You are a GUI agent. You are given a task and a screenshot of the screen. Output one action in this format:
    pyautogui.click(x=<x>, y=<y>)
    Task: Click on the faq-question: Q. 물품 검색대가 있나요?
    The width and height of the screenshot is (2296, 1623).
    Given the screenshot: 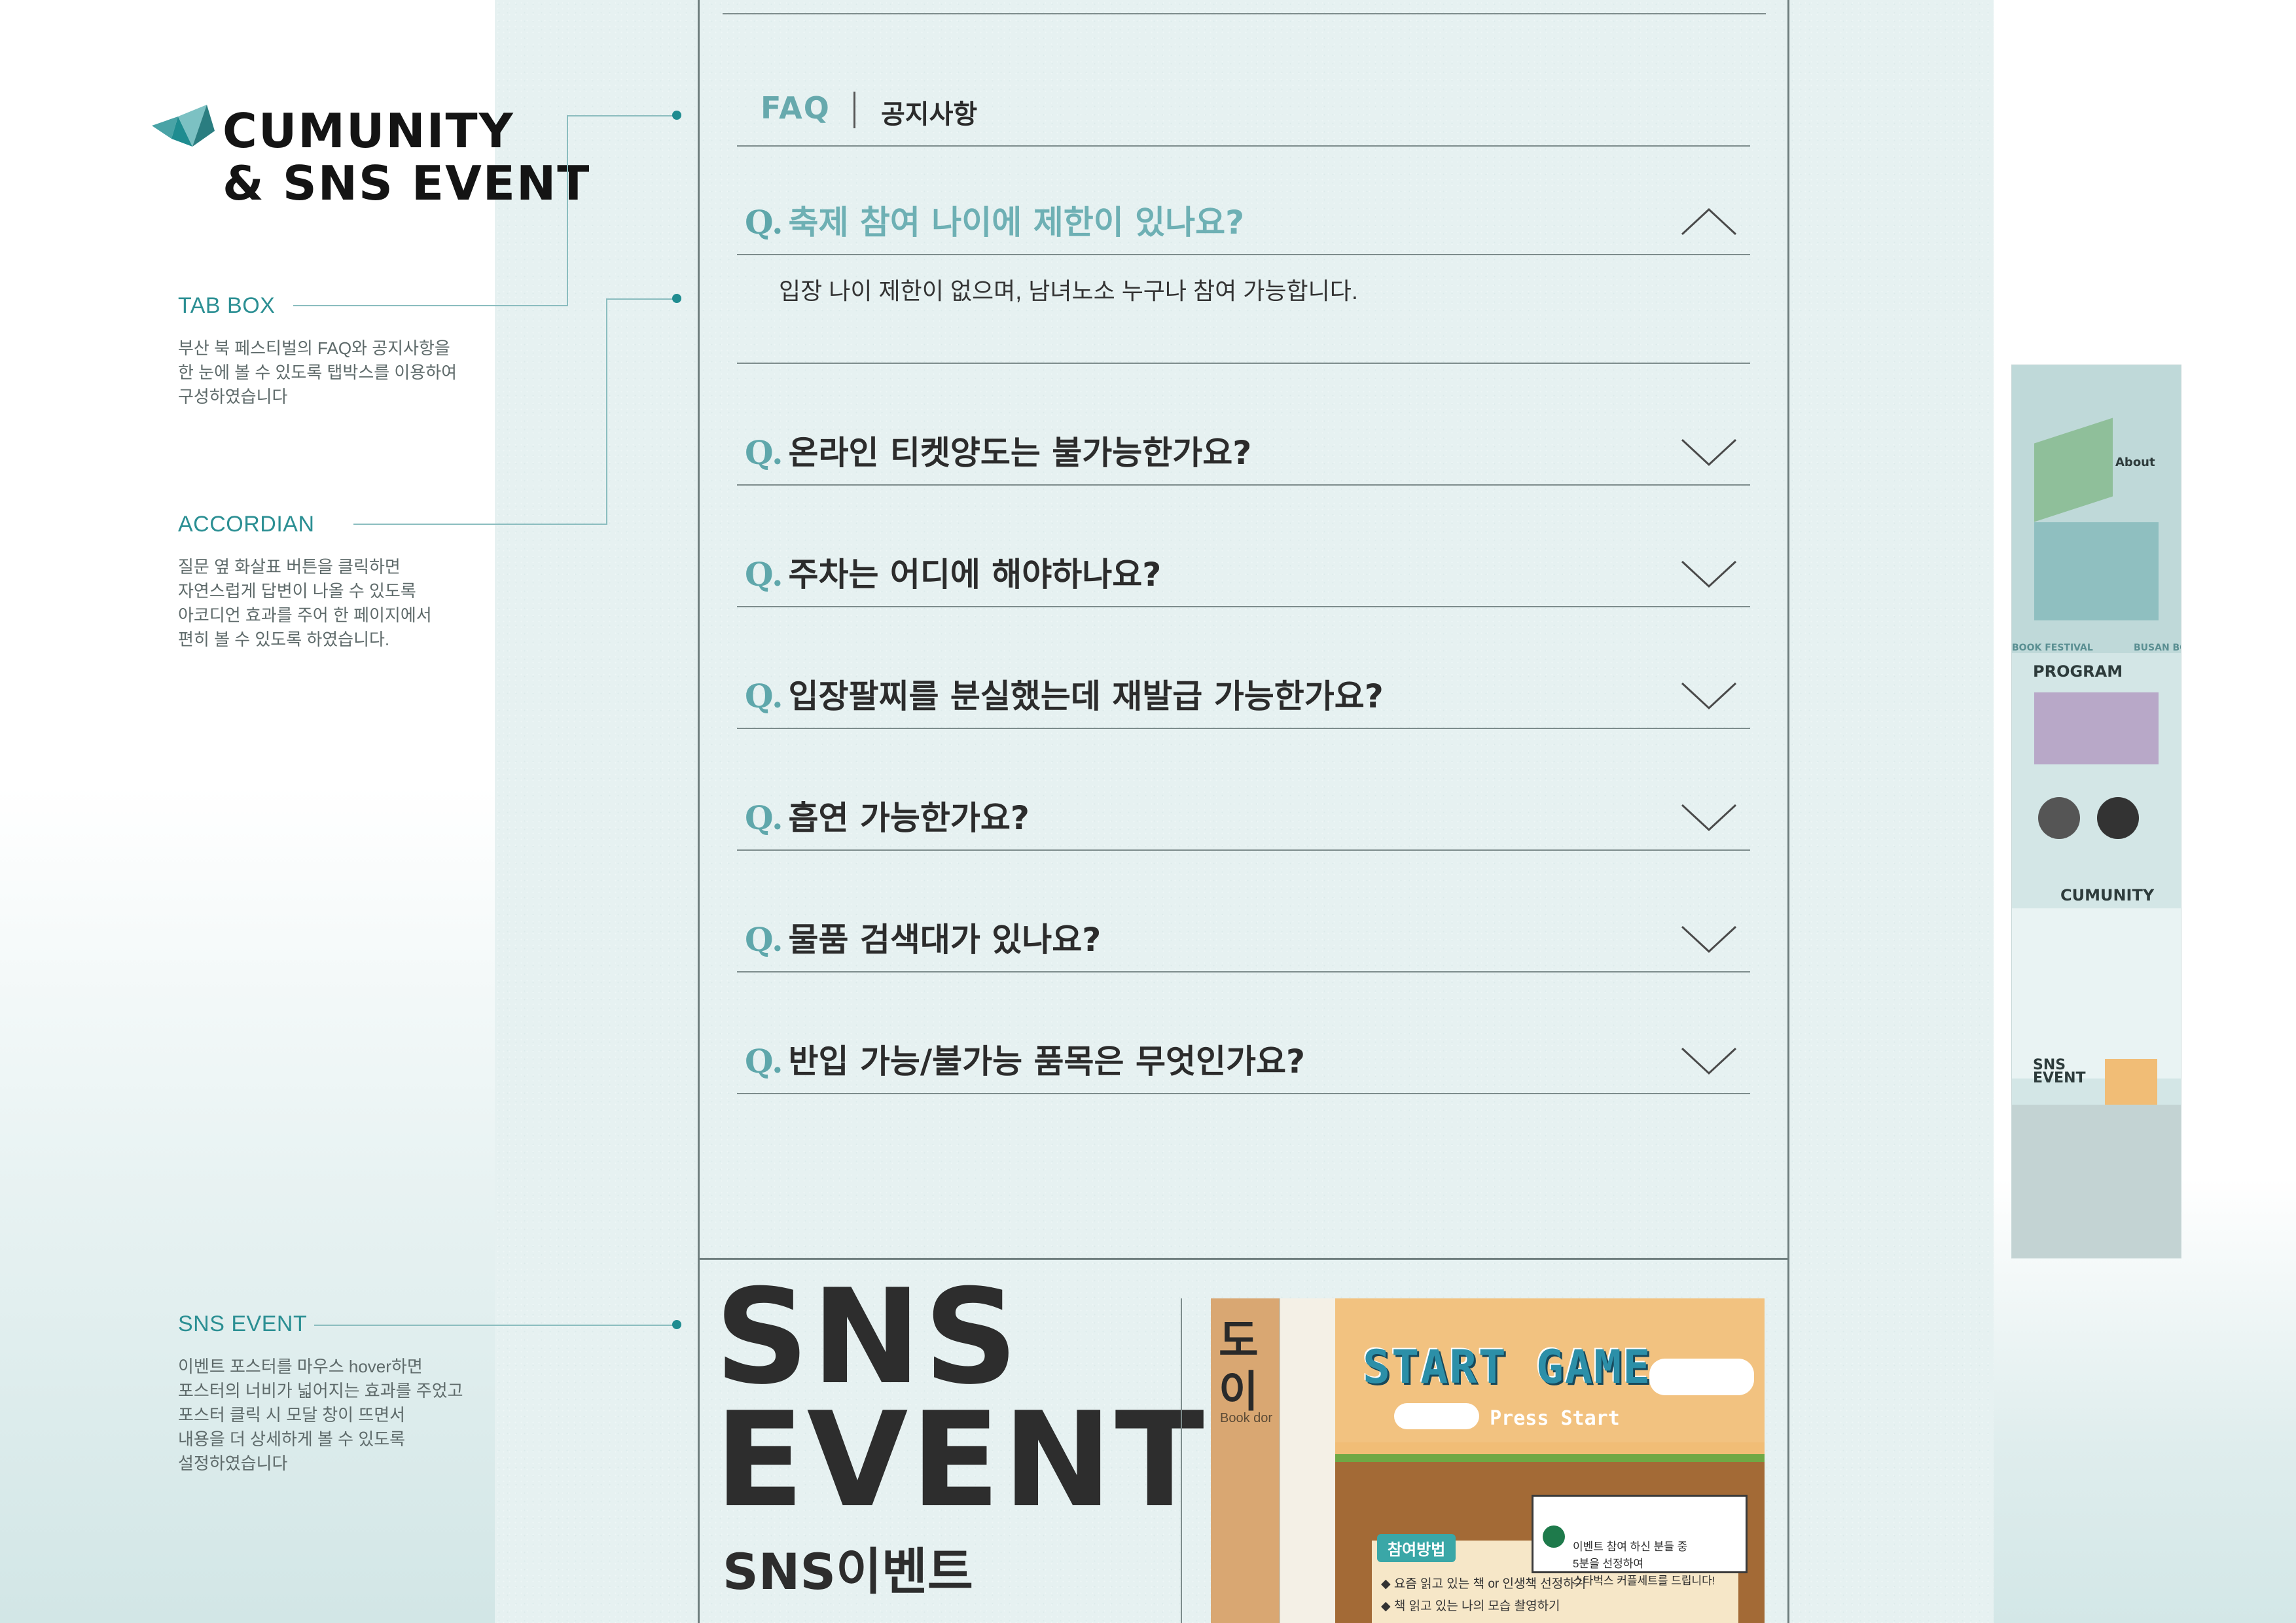 What is the action you would take?
    pyautogui.click(x=923, y=937)
    